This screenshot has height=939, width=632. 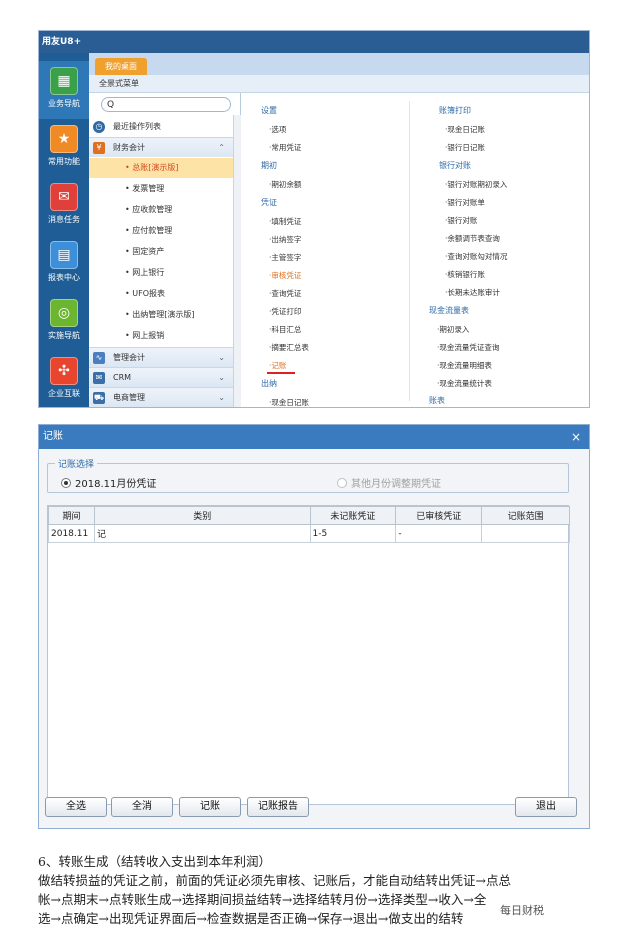 What do you see at coordinates (210, 807) in the screenshot?
I see `post-button: 记账` at bounding box center [210, 807].